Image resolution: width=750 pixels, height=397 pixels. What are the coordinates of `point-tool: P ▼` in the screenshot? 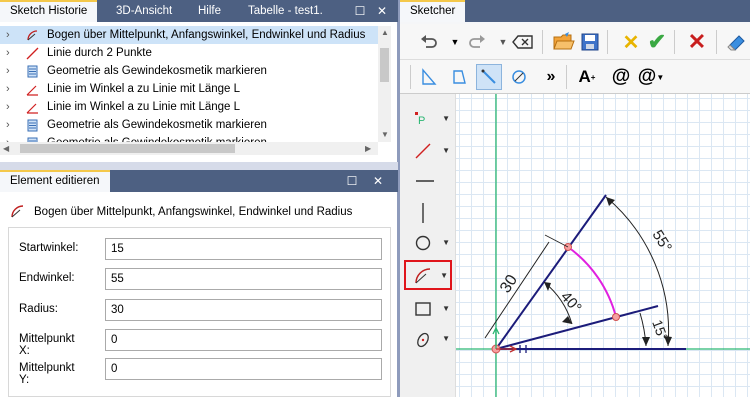 It's located at (428, 119).